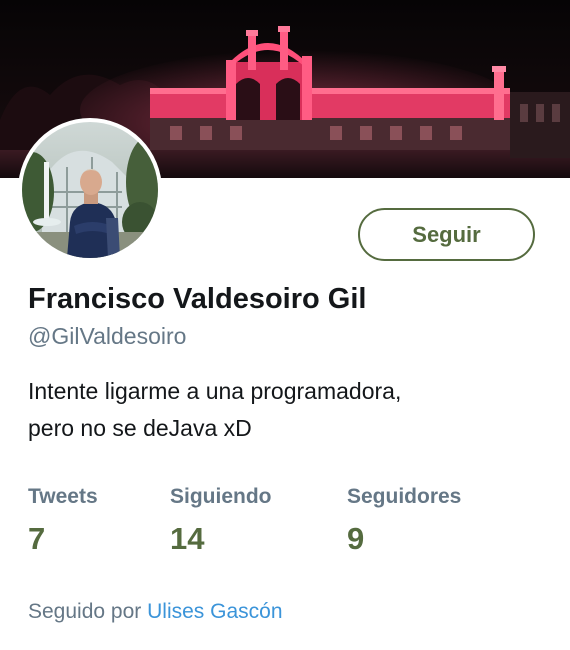  Describe the element at coordinates (63, 496) in the screenshot. I see `stat-label: Tweets` at that location.